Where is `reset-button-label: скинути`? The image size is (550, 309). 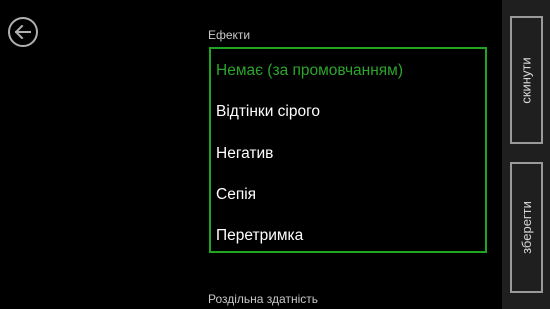 reset-button-label: скинути is located at coordinates (527, 80).